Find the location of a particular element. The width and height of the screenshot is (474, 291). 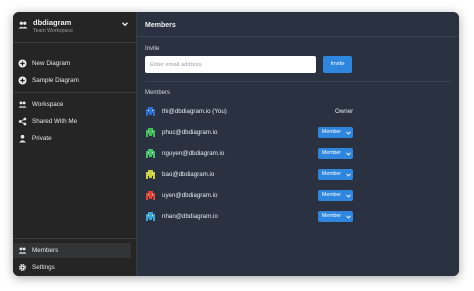

email-input is located at coordinates (230, 64).